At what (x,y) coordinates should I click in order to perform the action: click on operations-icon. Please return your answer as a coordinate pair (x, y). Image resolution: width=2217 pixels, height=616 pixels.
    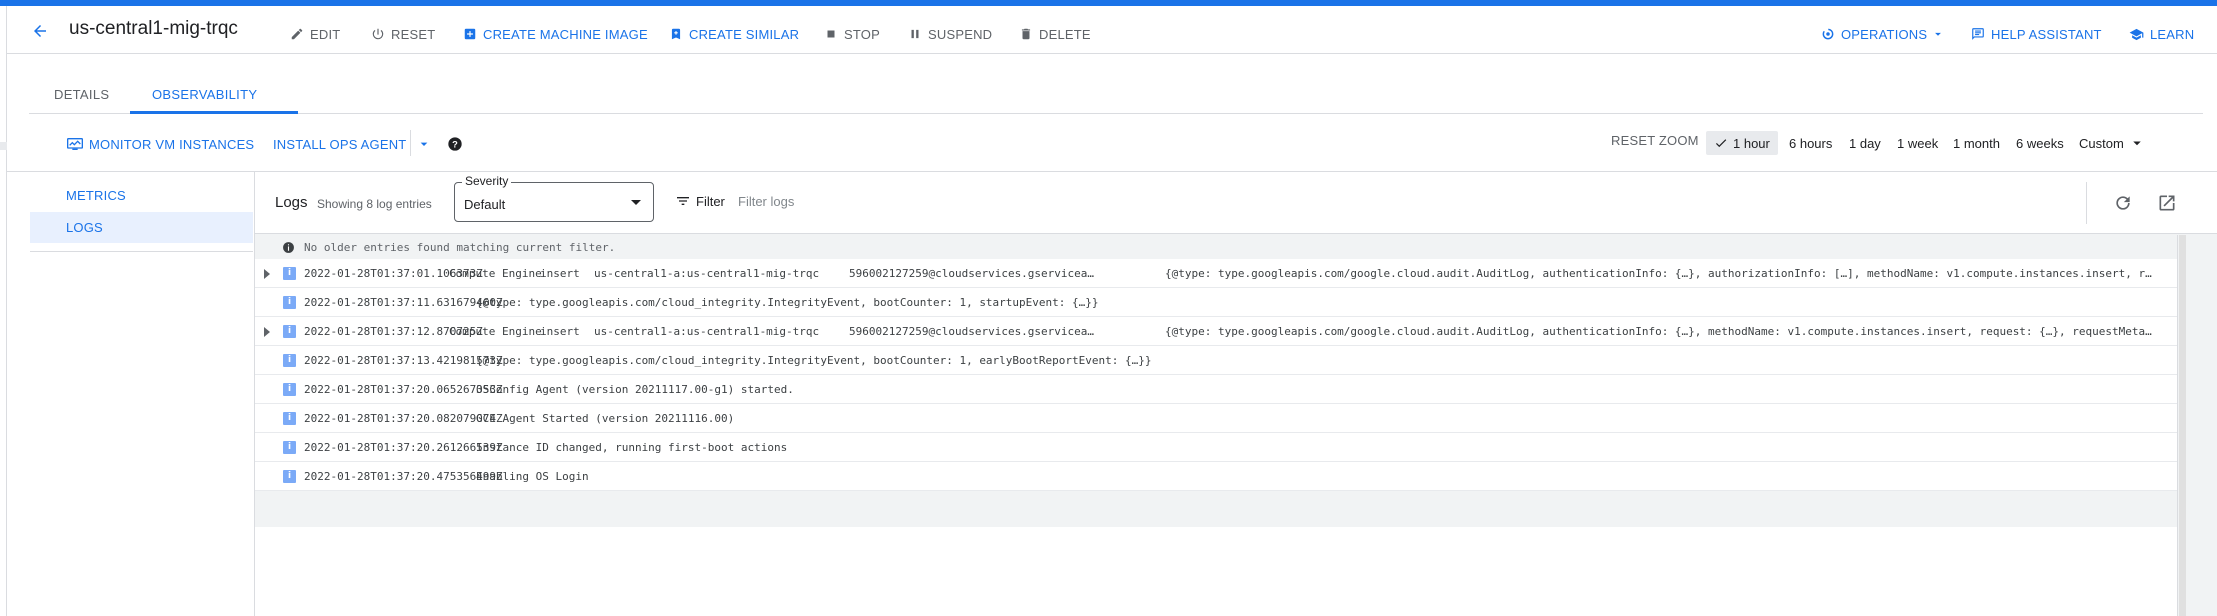
    Looking at the image, I should click on (1828, 34).